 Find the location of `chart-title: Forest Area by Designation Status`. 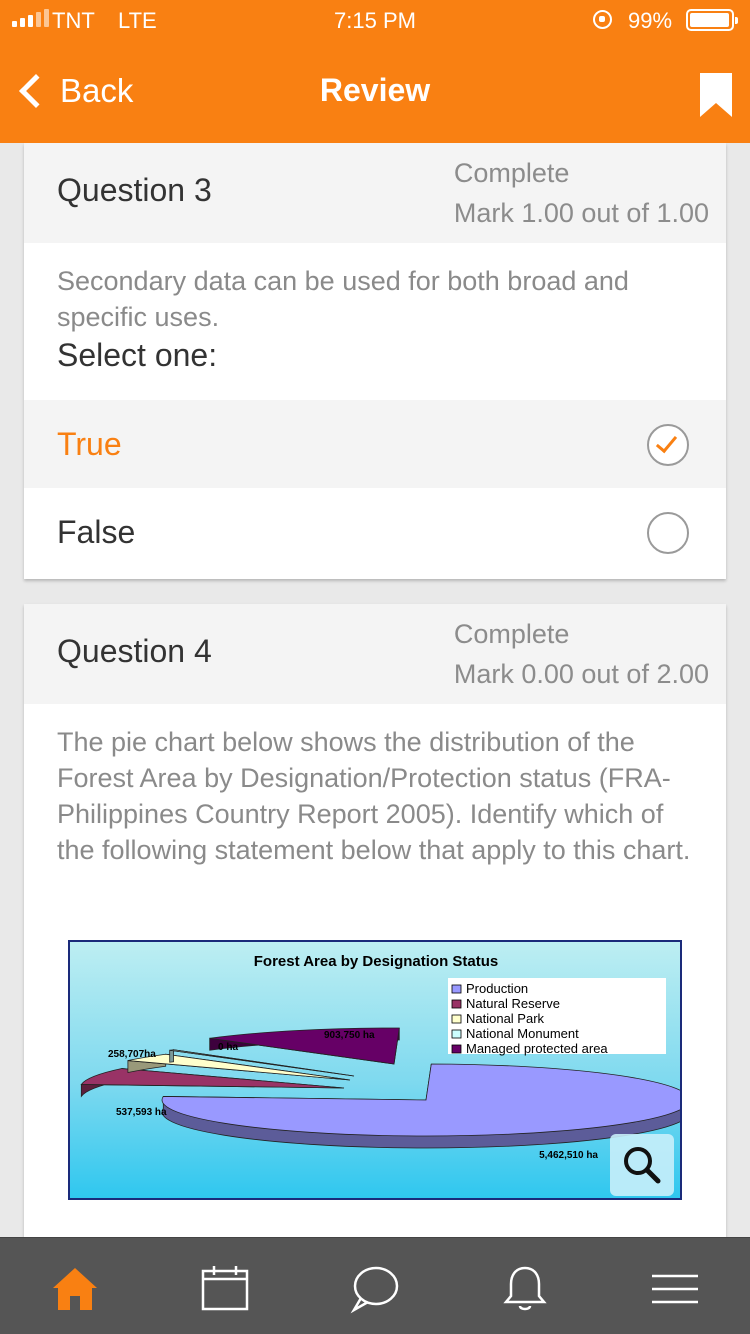

chart-title: Forest Area by Designation Status is located at coordinates (376, 961).